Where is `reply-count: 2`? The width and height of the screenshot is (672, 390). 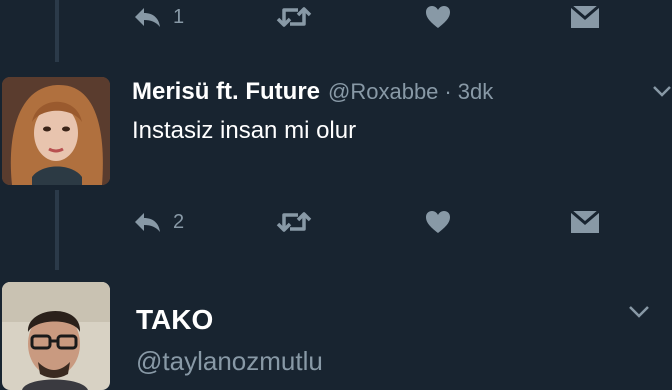
reply-count: 2 is located at coordinates (179, 221).